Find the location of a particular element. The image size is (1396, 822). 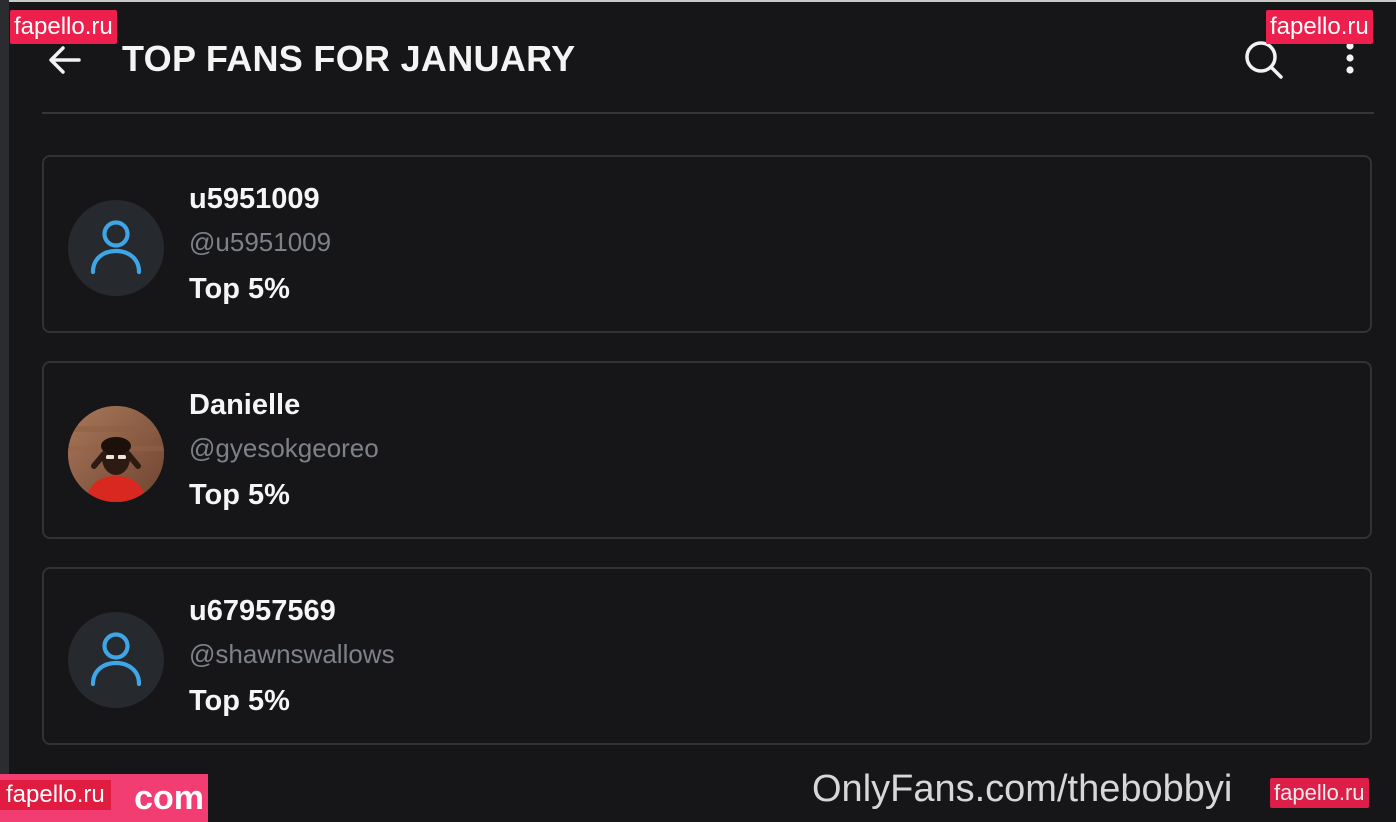

watermark-top-right: fapello.ru is located at coordinates (1319, 27).